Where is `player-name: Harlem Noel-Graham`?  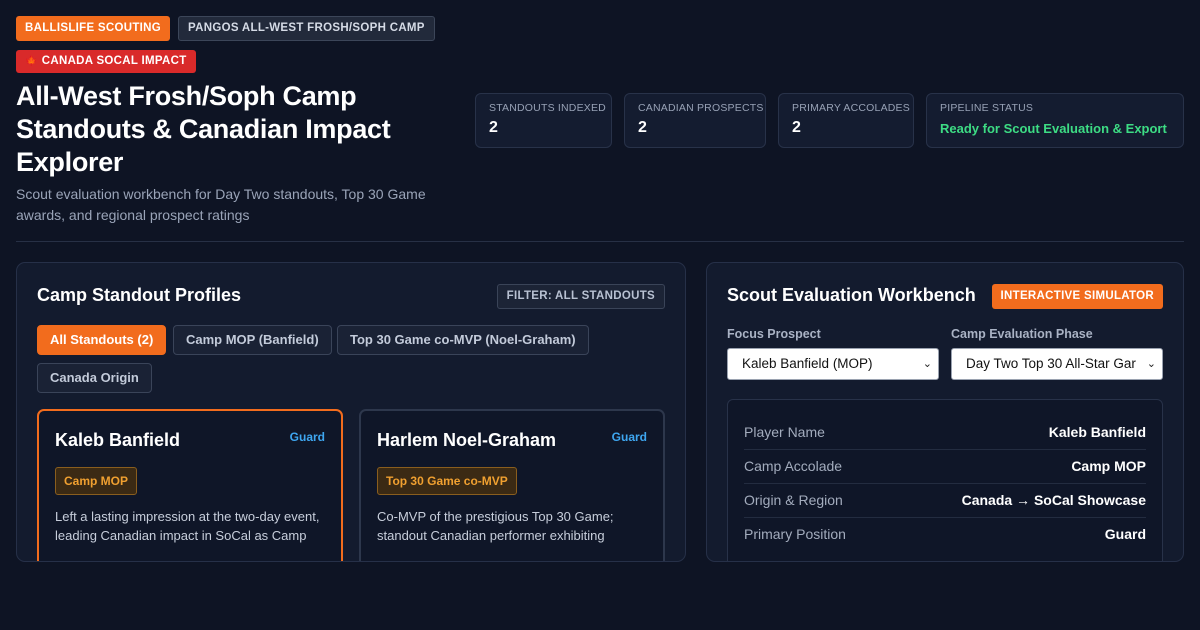 player-name: Harlem Noel-Graham is located at coordinates (467, 440).